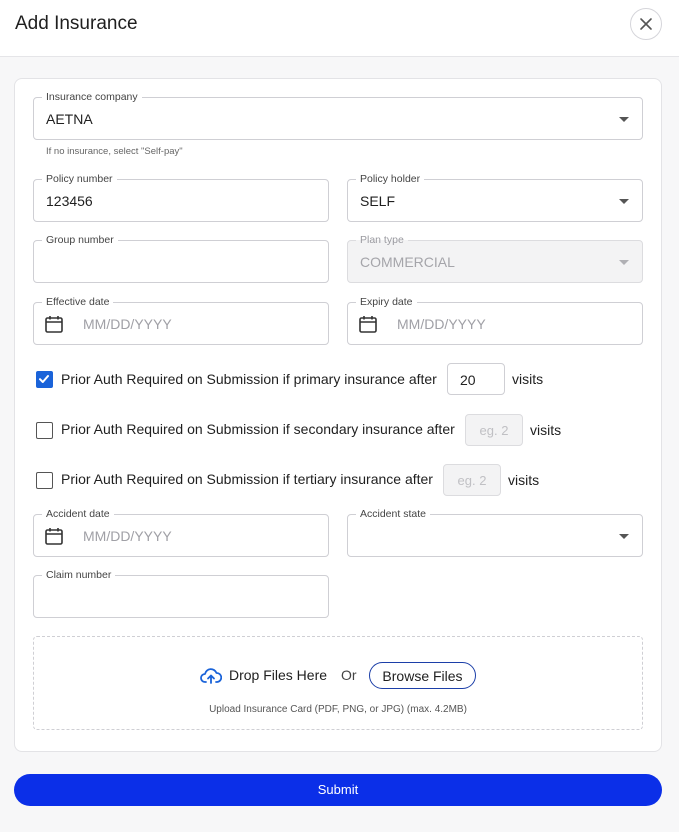 The image size is (679, 832). What do you see at coordinates (390, 179) in the screenshot?
I see `policy-holder-label: Policy holder` at bounding box center [390, 179].